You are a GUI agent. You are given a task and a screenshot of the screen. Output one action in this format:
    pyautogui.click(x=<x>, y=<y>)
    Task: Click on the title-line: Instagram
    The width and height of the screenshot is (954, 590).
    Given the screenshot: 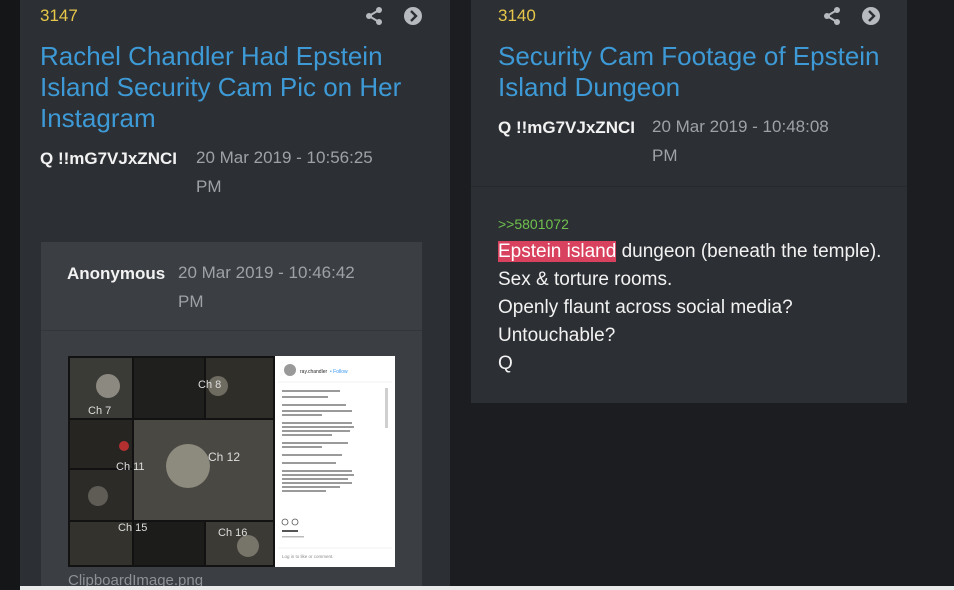 What is the action you would take?
    pyautogui.click(x=98, y=118)
    